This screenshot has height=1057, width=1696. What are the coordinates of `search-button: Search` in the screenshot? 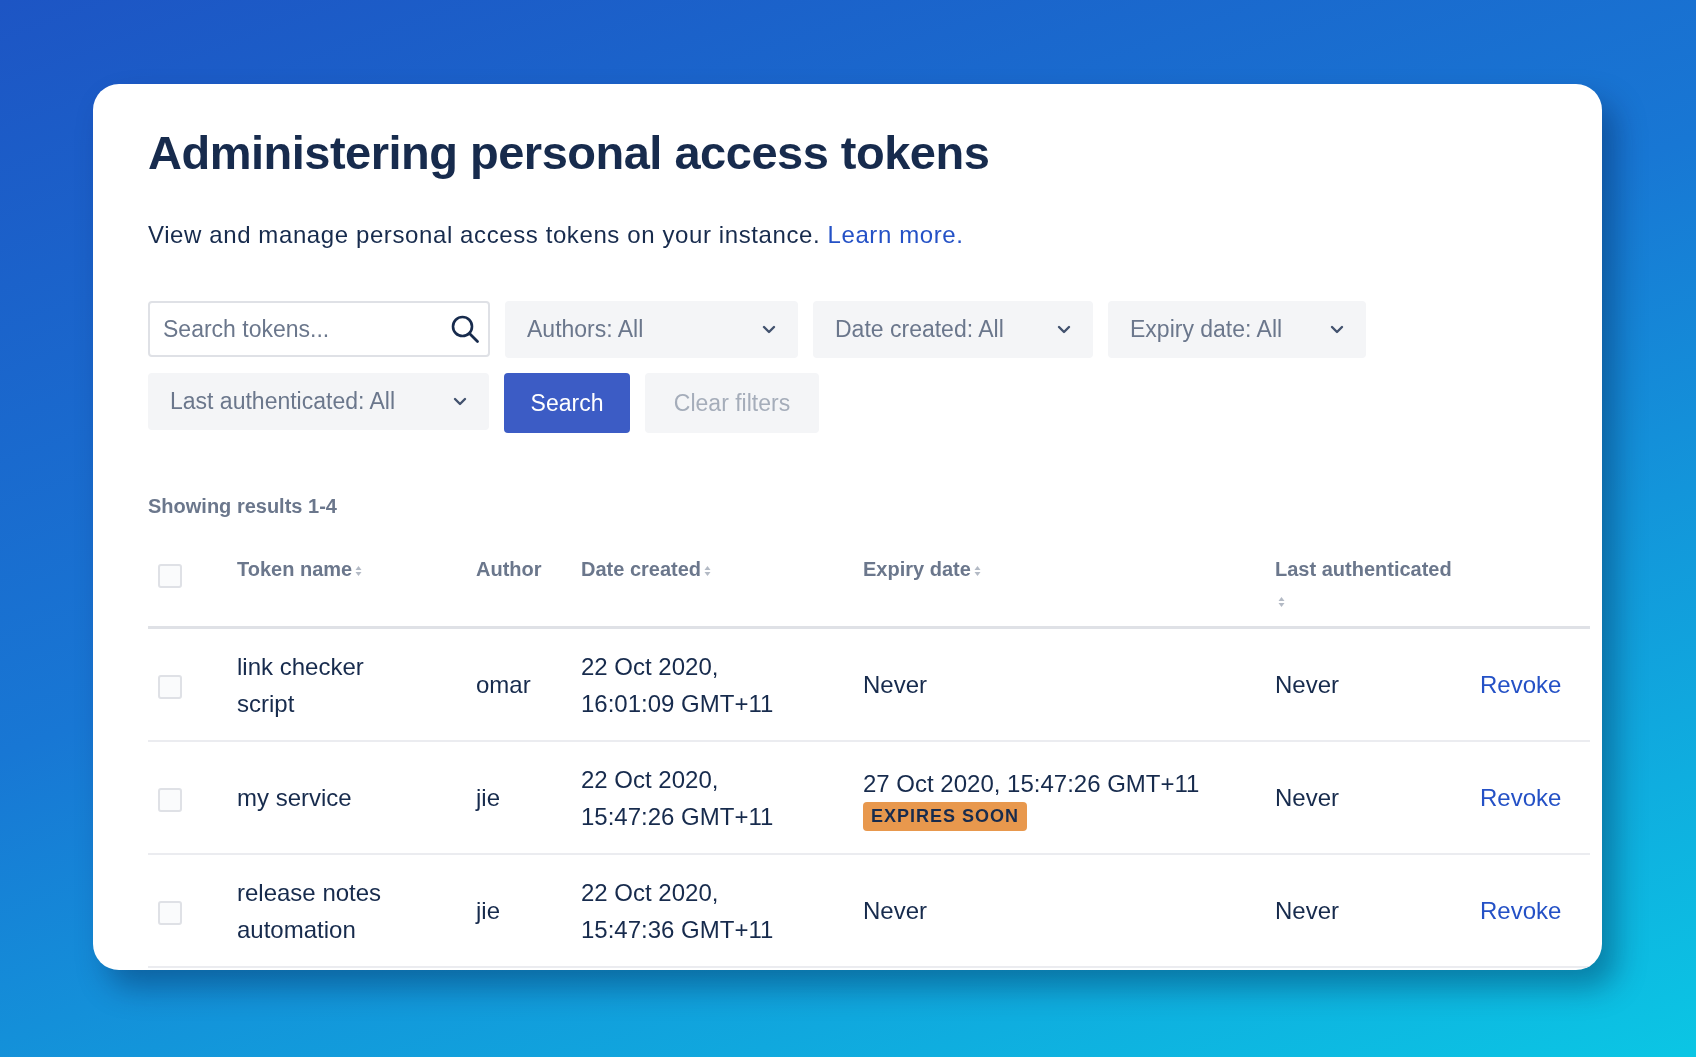 It's located at (567, 403).